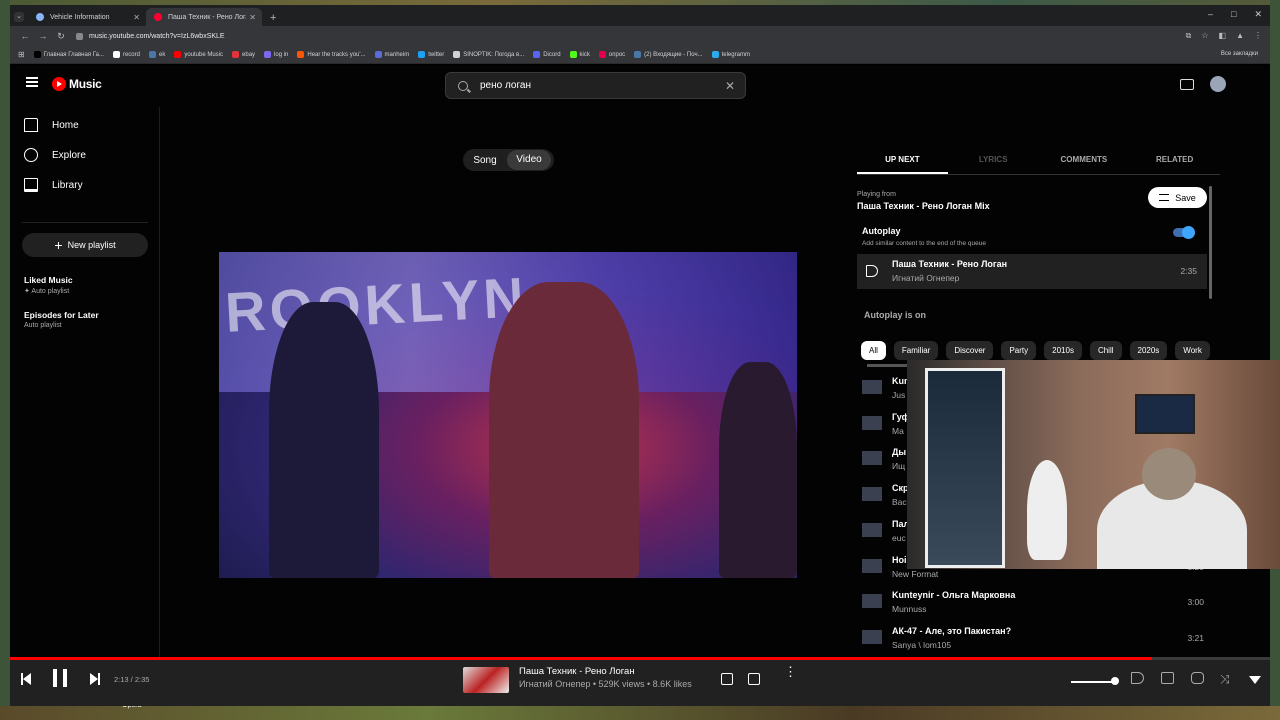 This screenshot has width=1280, height=720. Describe the element at coordinates (617, 54) in the screenshot. I see `bookmark-label: опрос` at that location.